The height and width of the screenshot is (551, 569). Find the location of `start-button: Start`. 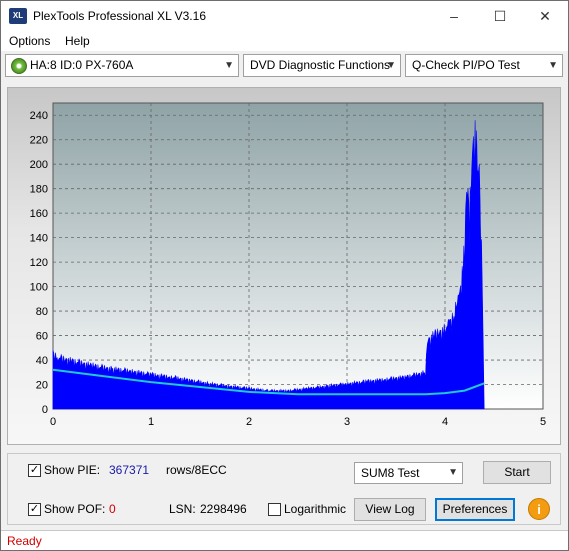

start-button: Start is located at coordinates (517, 472).